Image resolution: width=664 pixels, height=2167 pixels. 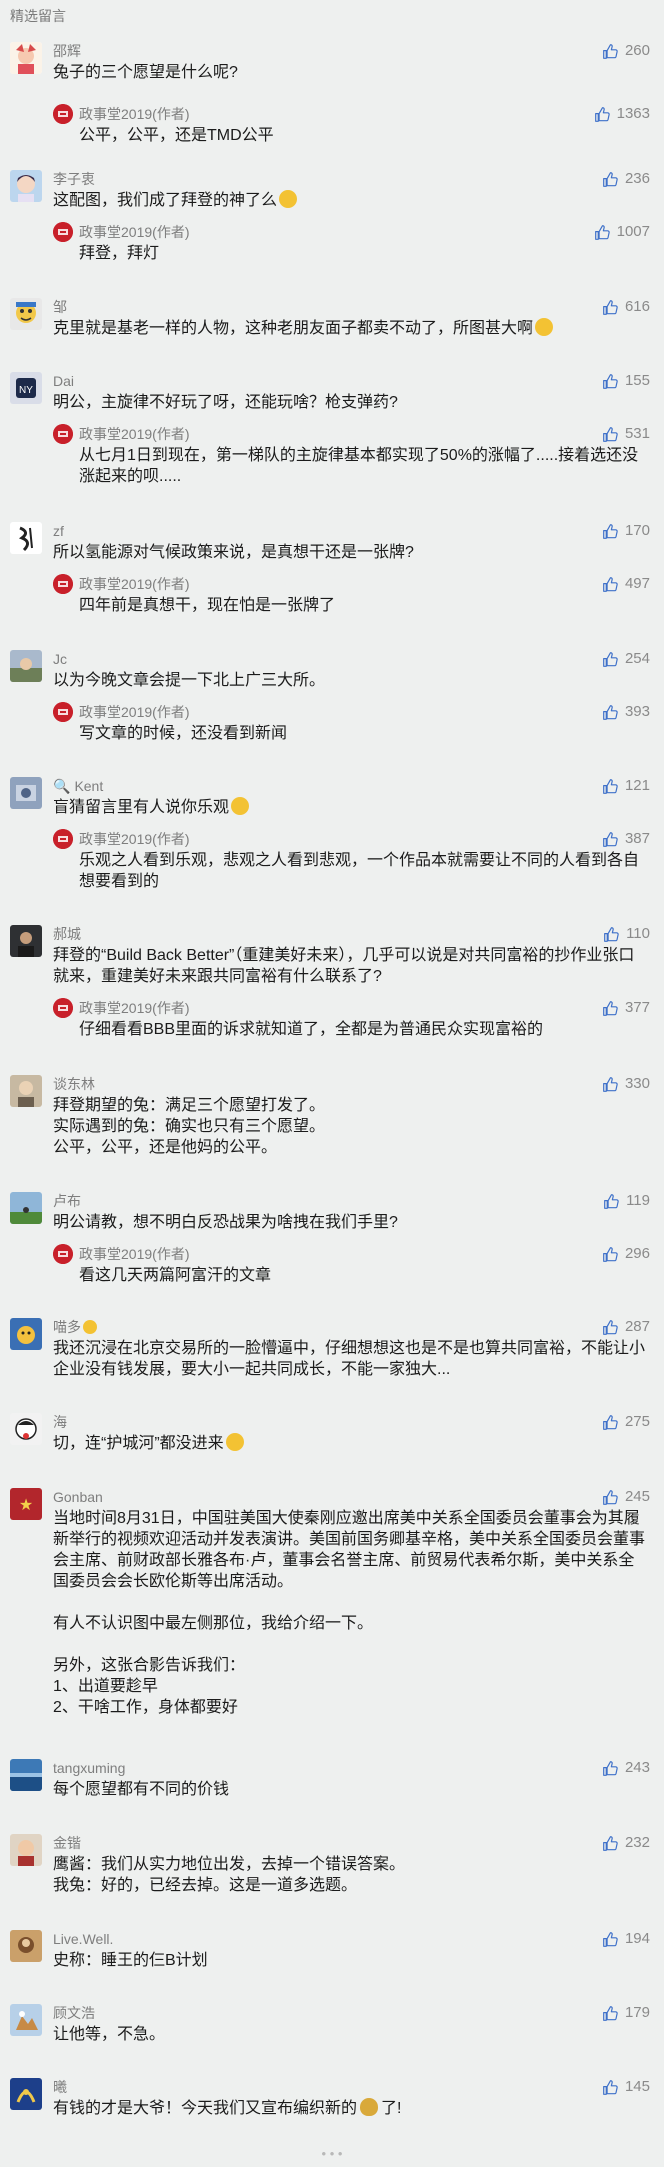 I want to click on reply-like-button: 393, so click(x=626, y=712).